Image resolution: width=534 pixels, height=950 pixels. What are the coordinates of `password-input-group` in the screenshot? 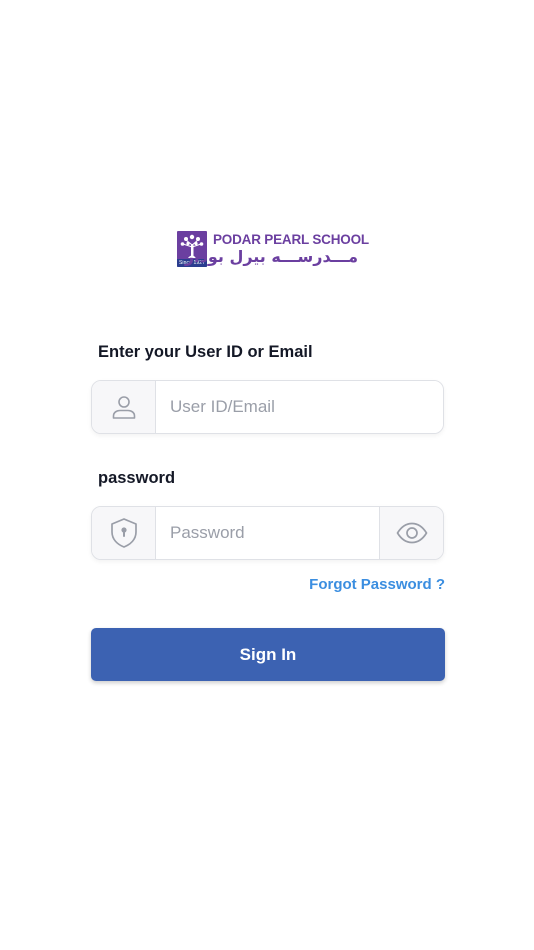 It's located at (267, 533).